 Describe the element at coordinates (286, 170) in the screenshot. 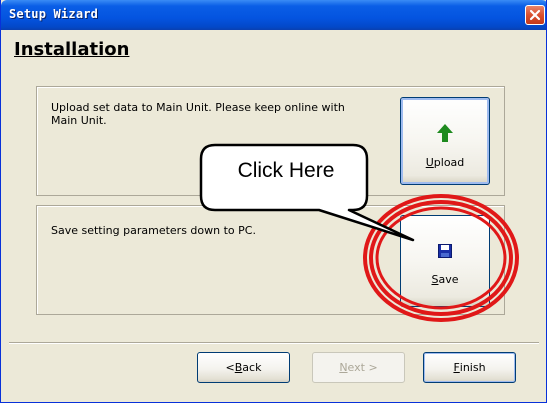

I see `callout-text: Click Here` at that location.